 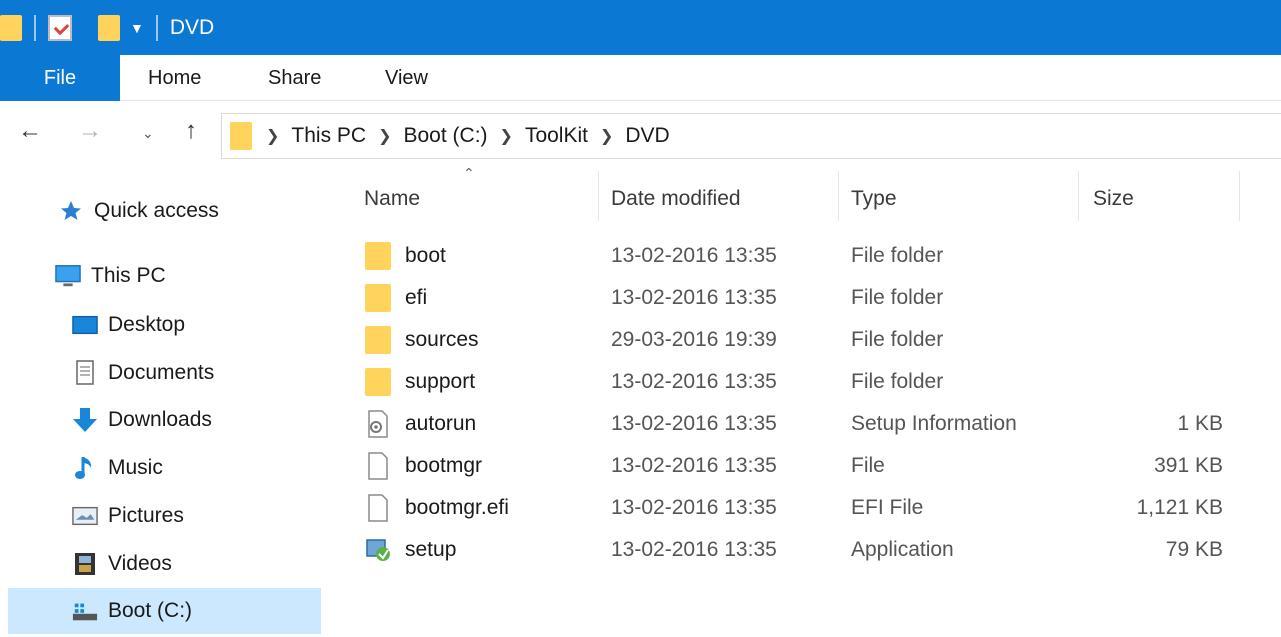 I want to click on file-name: boot, so click(x=425, y=255).